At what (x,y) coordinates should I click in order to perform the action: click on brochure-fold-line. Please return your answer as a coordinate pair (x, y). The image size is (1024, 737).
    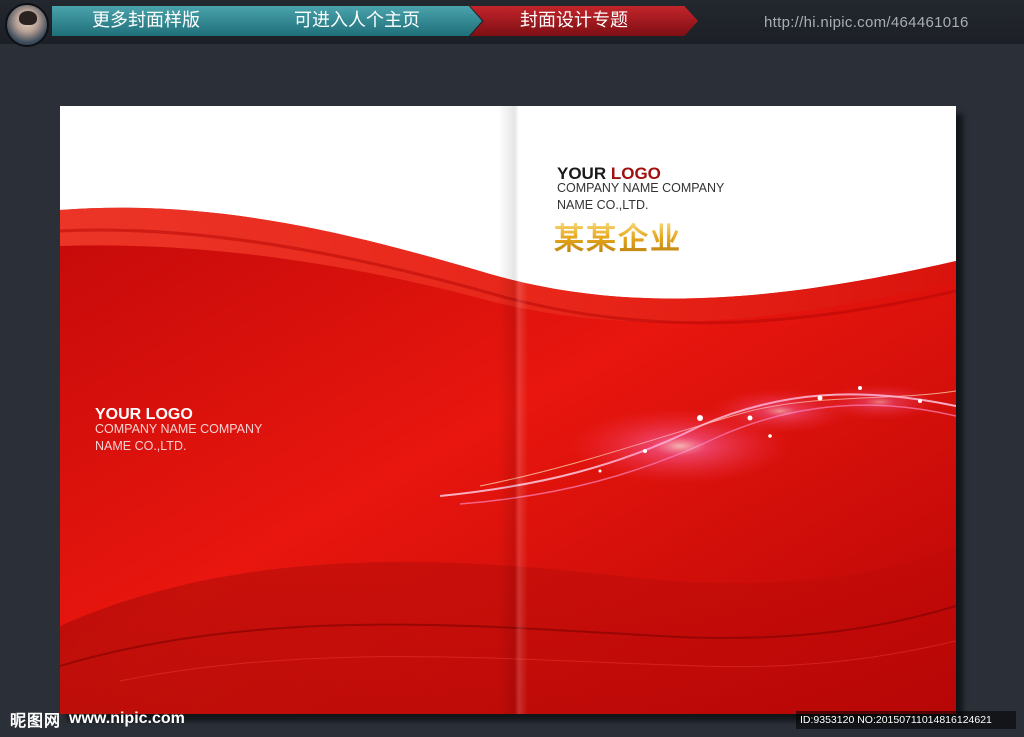
    Looking at the image, I should click on (513, 410).